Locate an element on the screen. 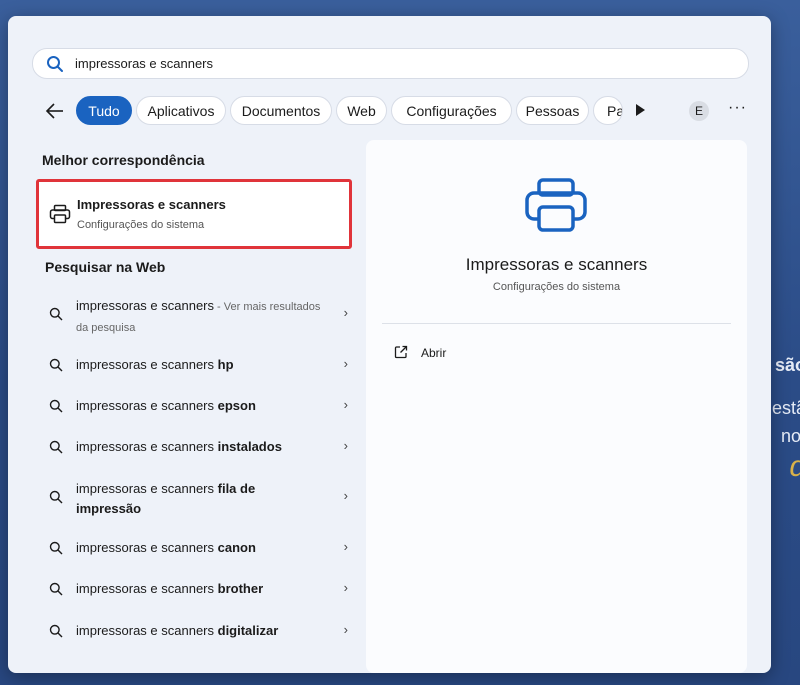 The height and width of the screenshot is (685, 800). tab-tudo: Tudo is located at coordinates (104, 110).